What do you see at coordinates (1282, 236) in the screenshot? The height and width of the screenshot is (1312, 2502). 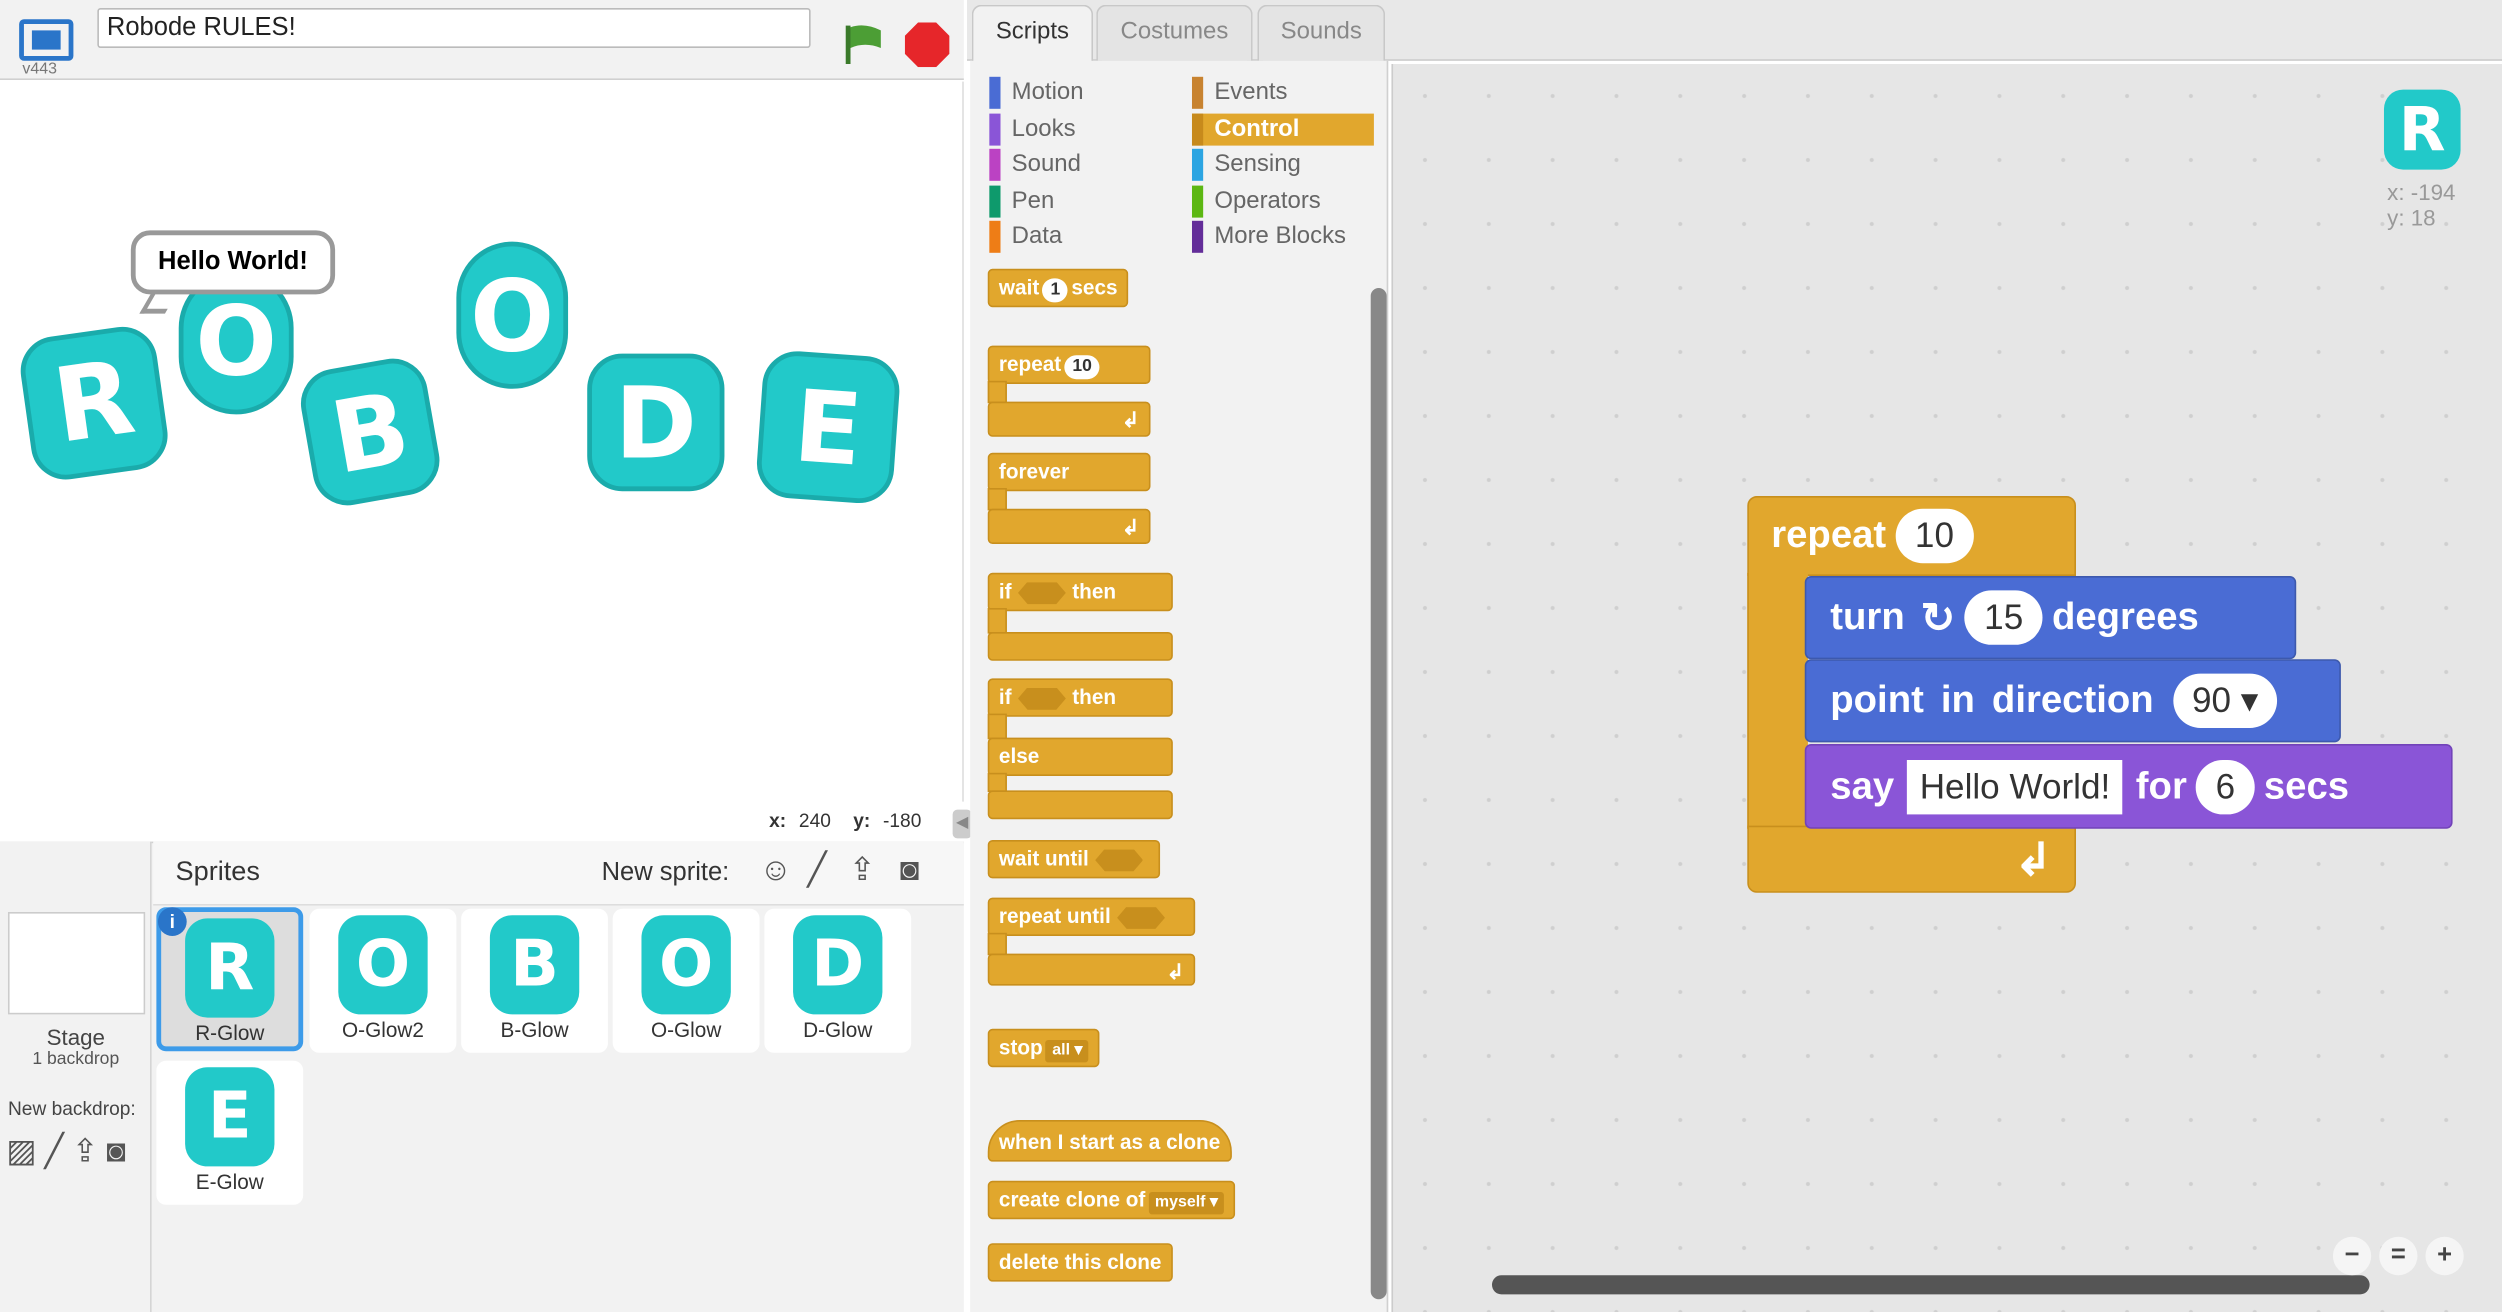 I see `category-more-blocks: More Blocks` at bounding box center [1282, 236].